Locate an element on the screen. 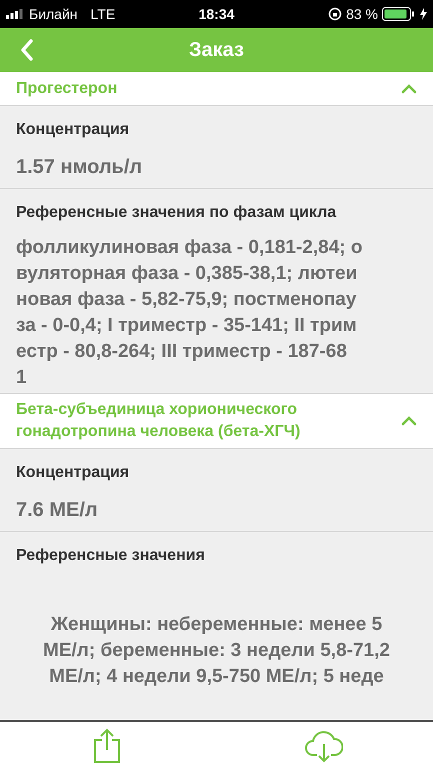  cloud-download-icon is located at coordinates (323, 746).